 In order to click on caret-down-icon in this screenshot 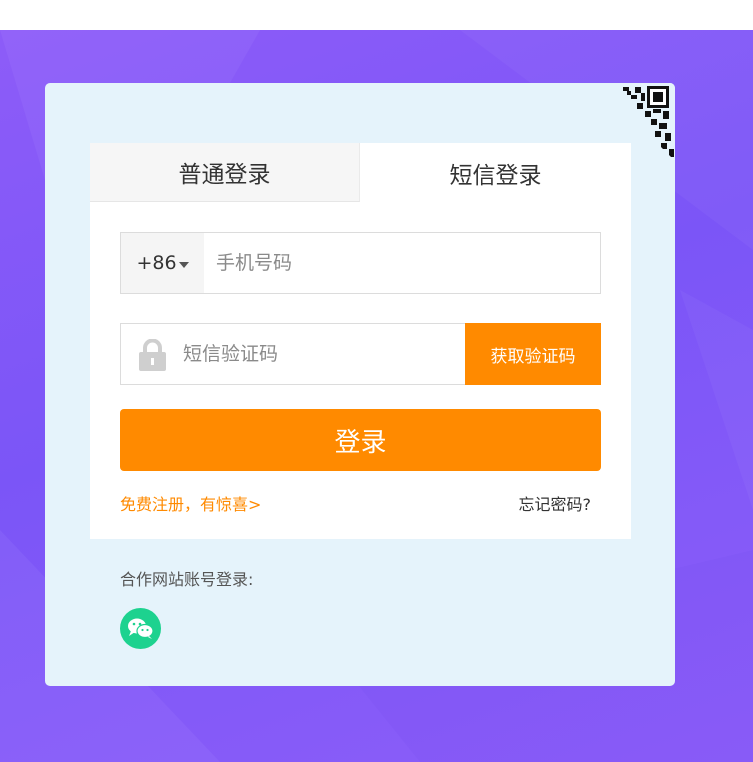, I will do `click(183, 264)`.